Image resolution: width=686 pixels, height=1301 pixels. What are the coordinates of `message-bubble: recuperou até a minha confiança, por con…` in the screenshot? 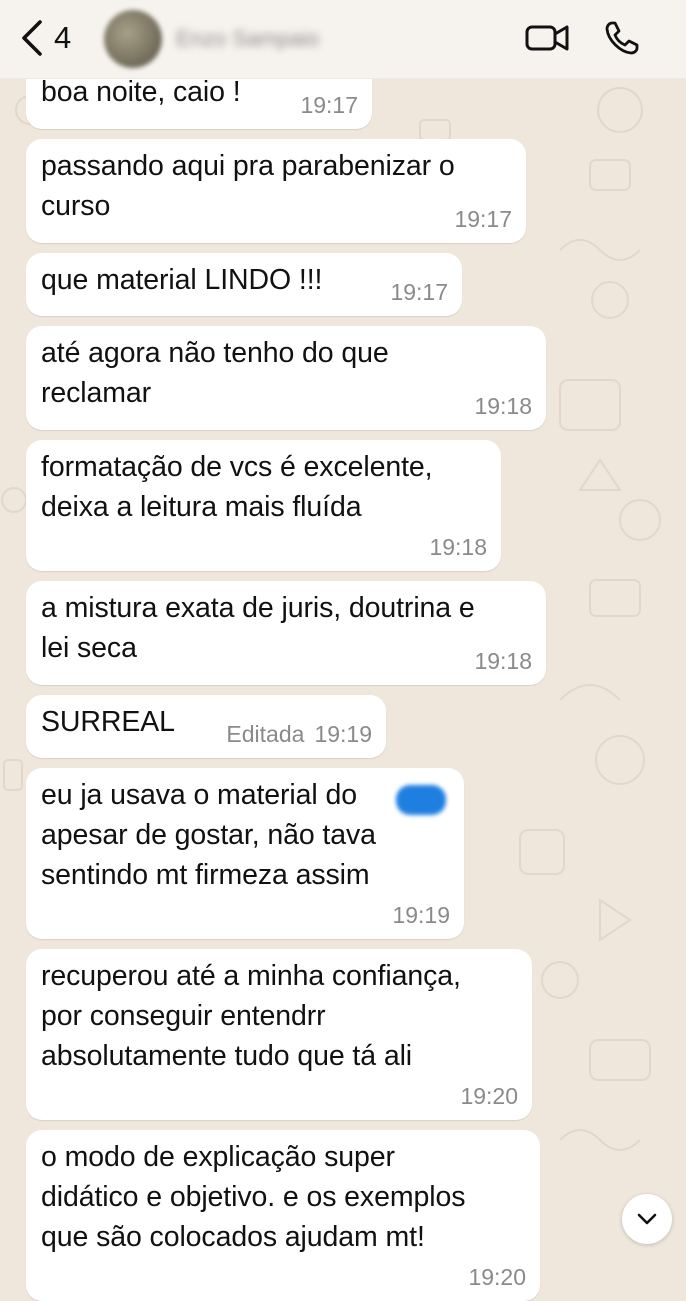 It's located at (279, 1034).